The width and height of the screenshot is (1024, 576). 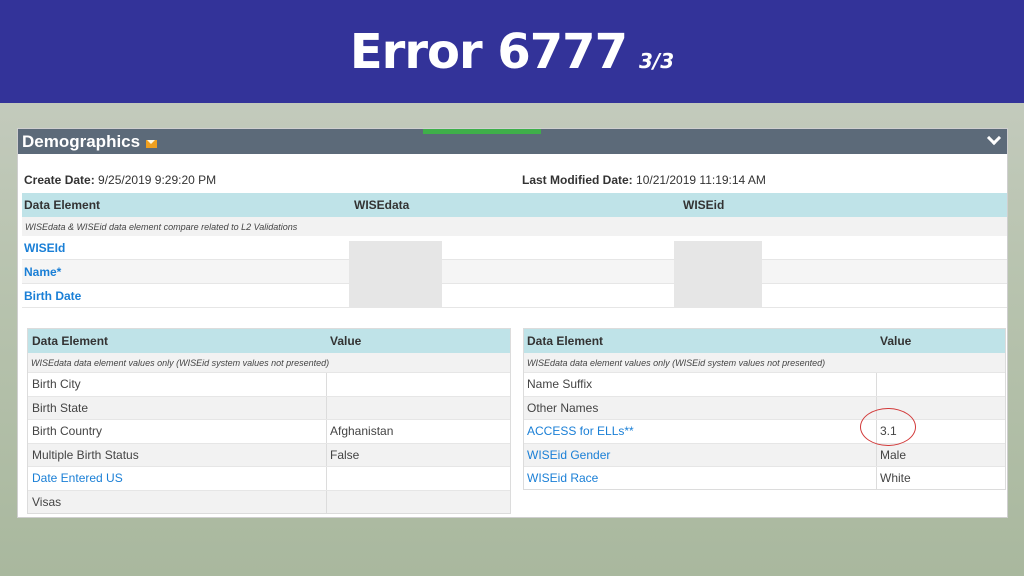 What do you see at coordinates (893, 454) in the screenshot?
I see `value-cell: Male` at bounding box center [893, 454].